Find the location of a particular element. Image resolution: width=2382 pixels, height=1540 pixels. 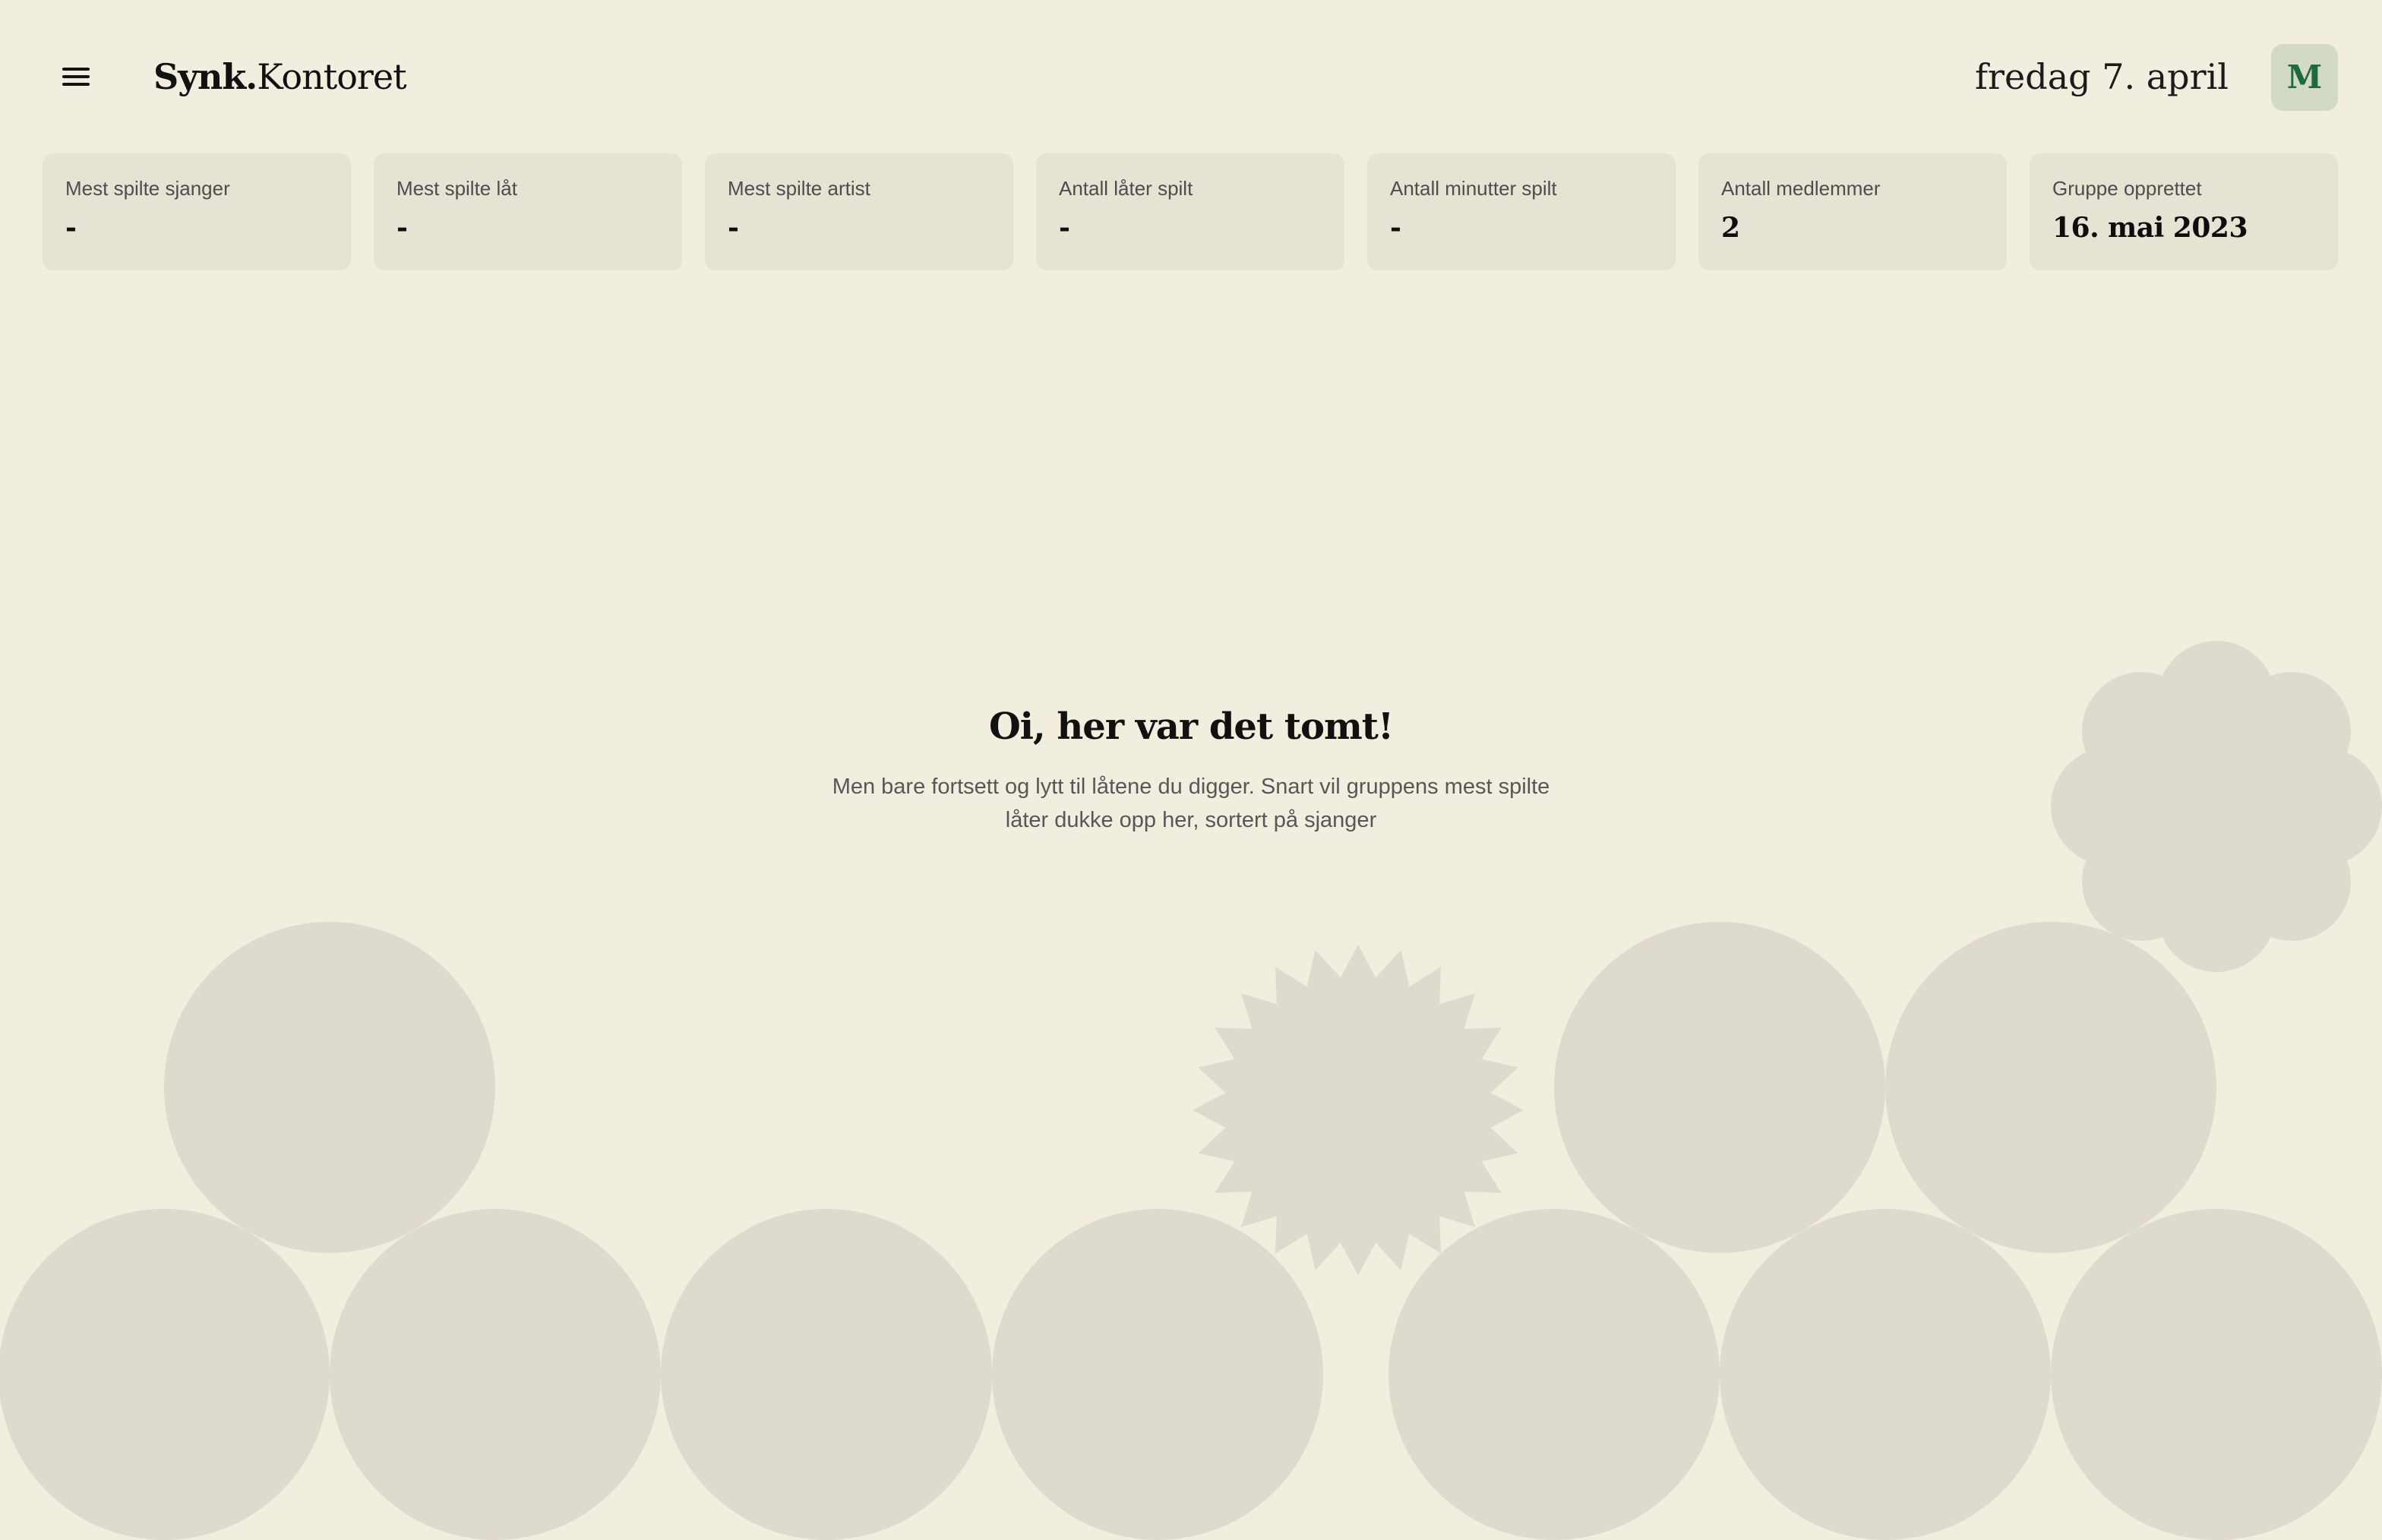

stat-card-group-created: Gruppe opprettet 16. mai 2023 is located at coordinates (2184, 211).